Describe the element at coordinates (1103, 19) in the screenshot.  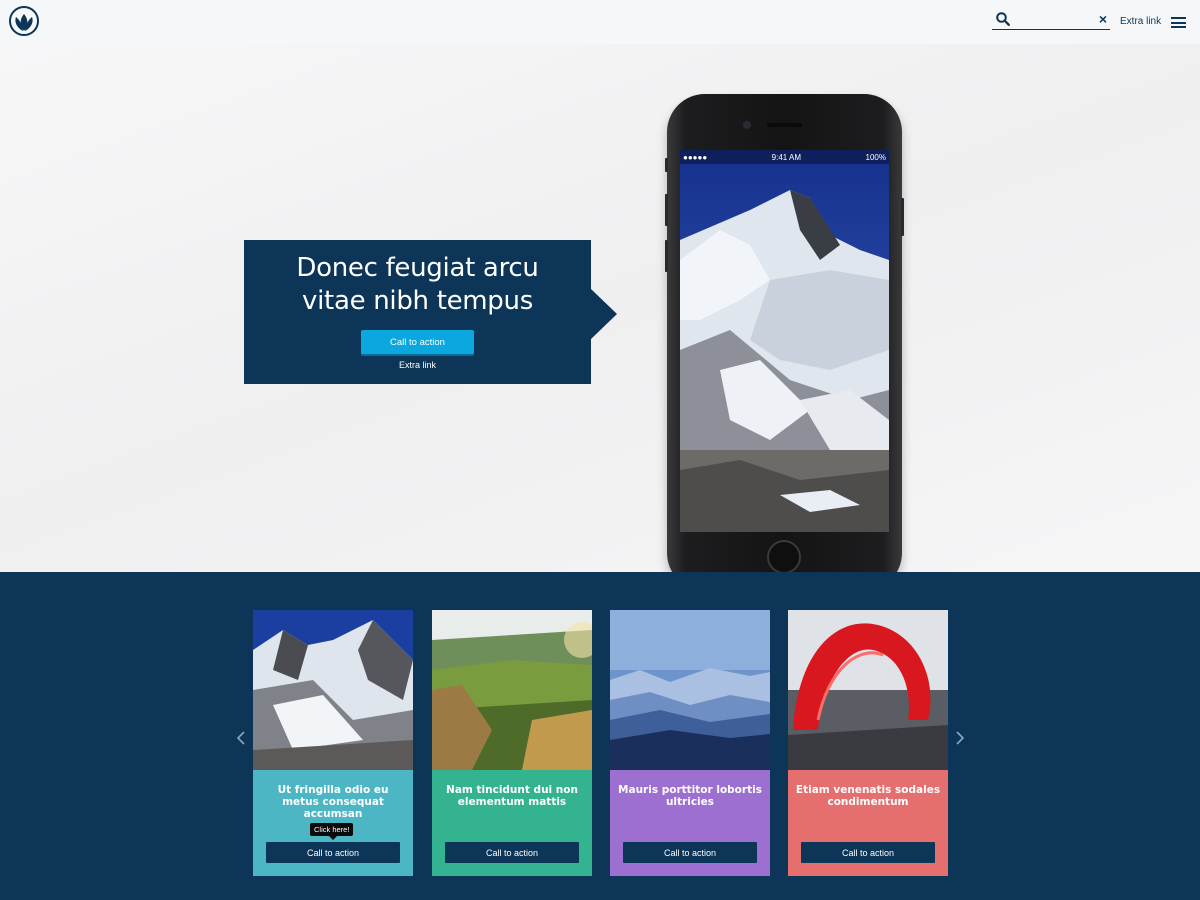
I see `clear-search-icon: ×` at that location.